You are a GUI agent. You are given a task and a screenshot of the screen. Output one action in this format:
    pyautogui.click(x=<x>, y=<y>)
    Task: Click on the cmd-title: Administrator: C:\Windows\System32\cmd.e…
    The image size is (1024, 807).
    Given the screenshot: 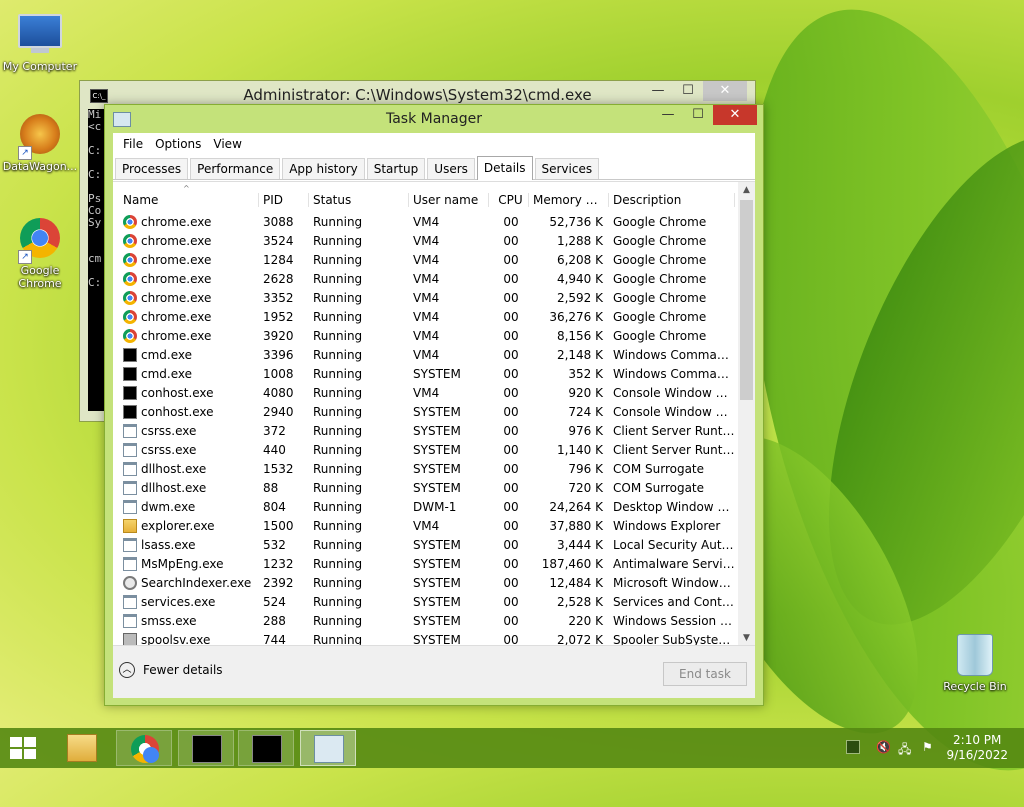 What is the action you would take?
    pyautogui.click(x=417, y=95)
    